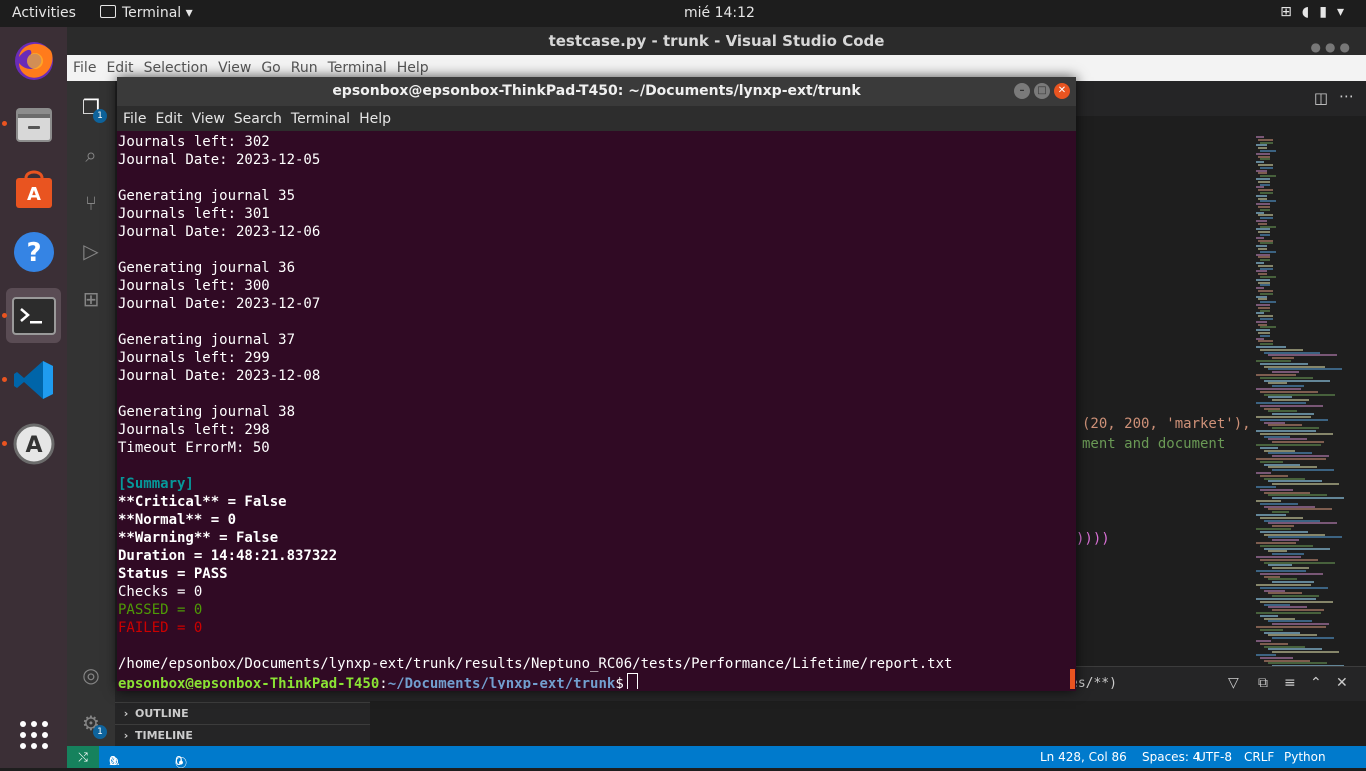  What do you see at coordinates (258, 119) in the screenshot?
I see `menu-search: Search` at bounding box center [258, 119].